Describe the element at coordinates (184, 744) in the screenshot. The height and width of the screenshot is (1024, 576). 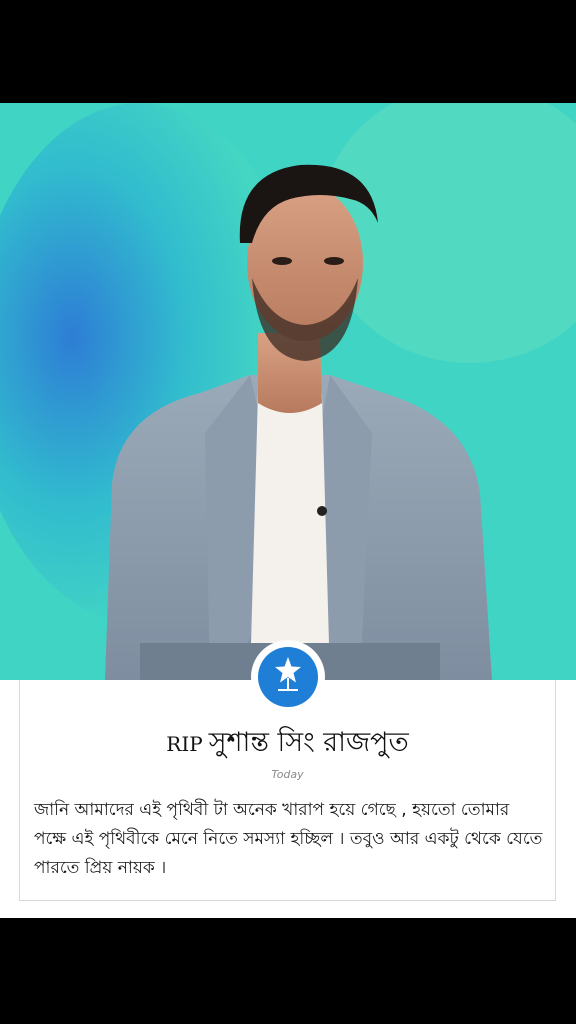
I see `title-prefix: RIP` at that location.